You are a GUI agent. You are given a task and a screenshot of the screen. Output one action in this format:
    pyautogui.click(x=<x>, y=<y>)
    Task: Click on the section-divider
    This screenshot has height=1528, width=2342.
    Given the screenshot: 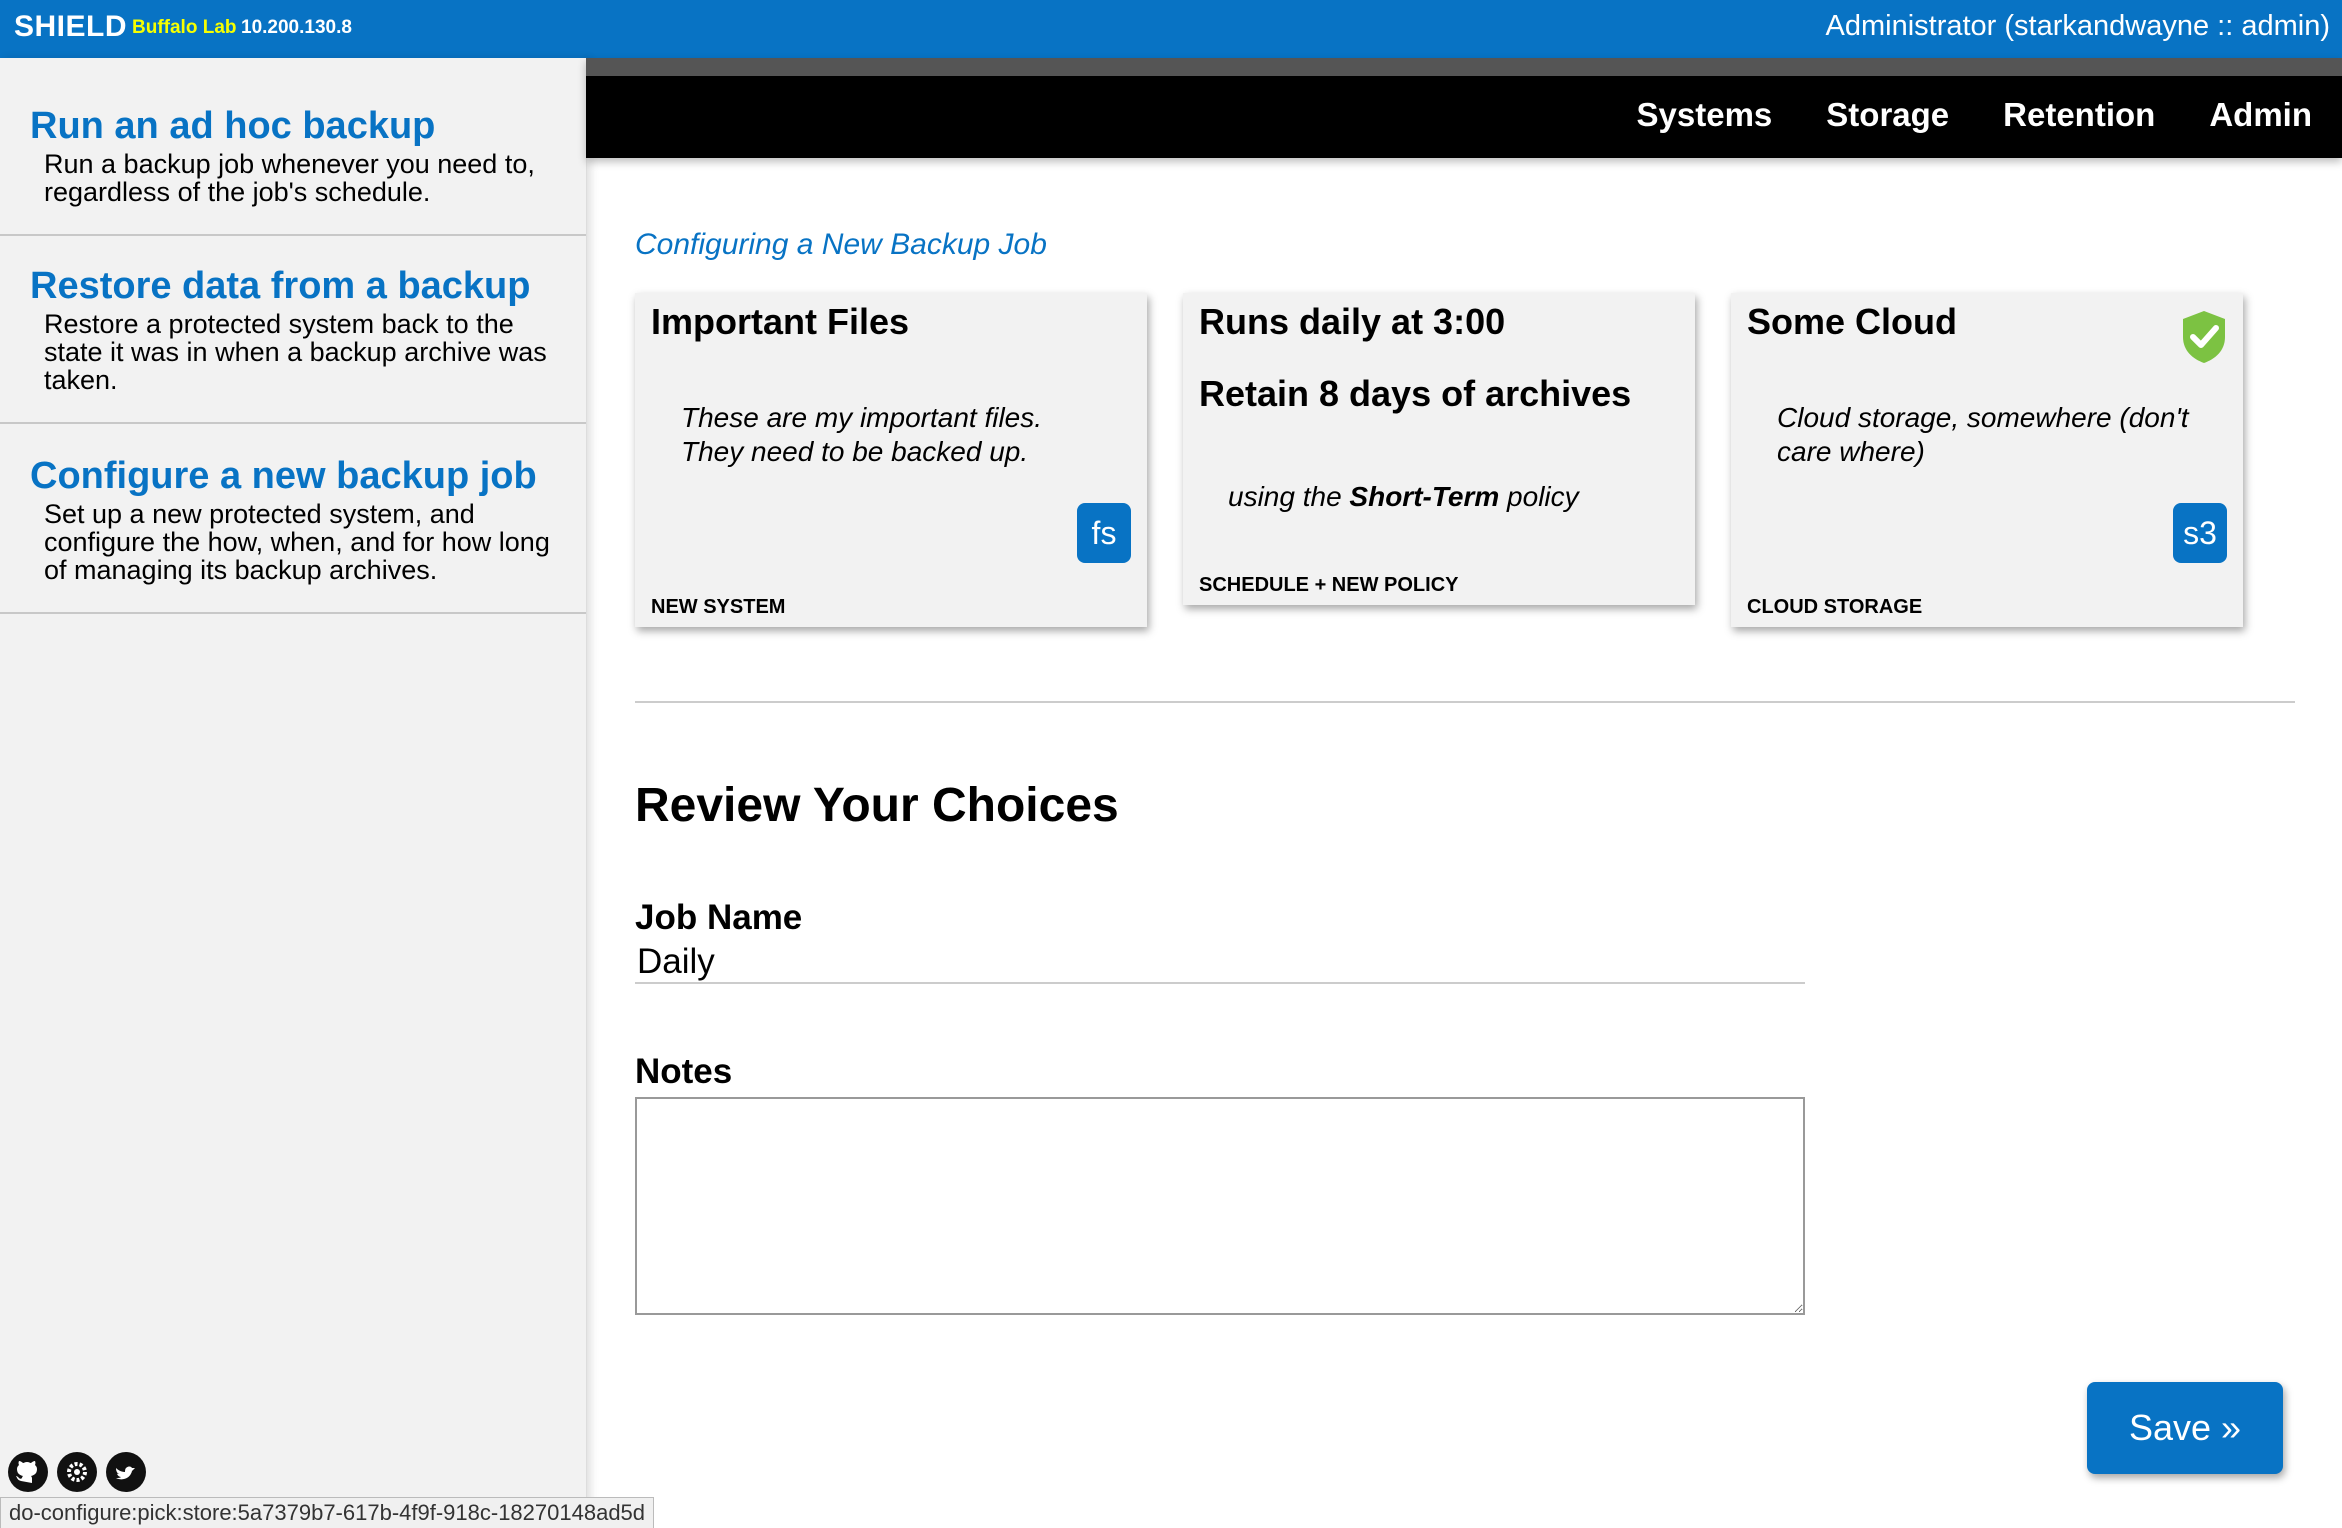 What is the action you would take?
    pyautogui.click(x=1465, y=702)
    